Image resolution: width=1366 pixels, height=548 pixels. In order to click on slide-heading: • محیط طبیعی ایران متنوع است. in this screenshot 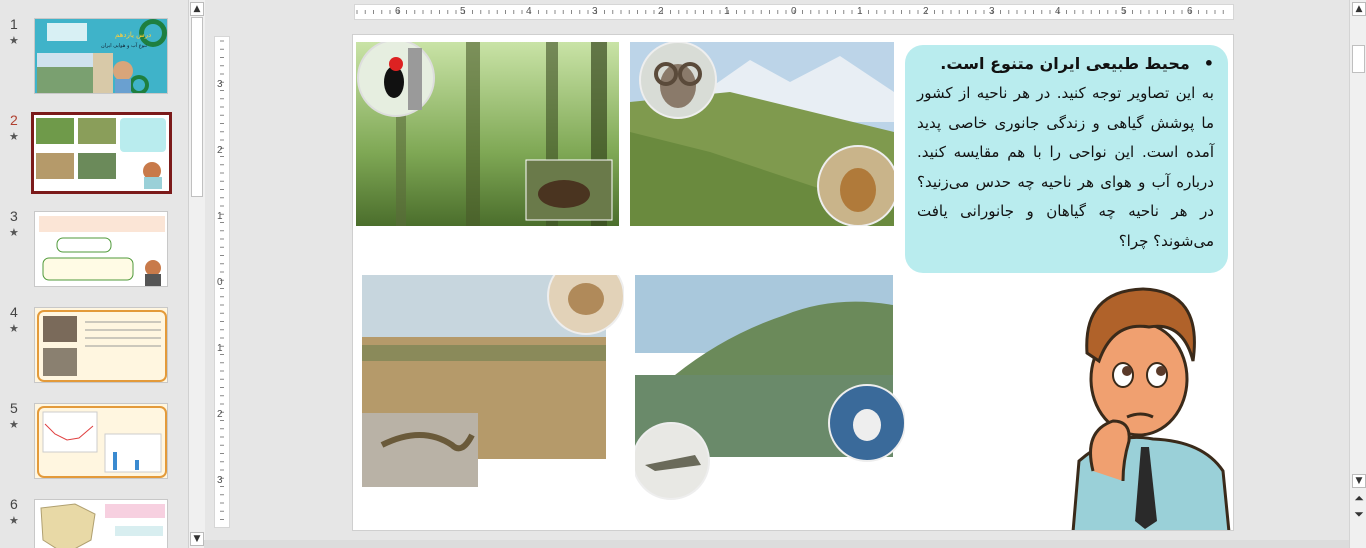, I will do `click(1065, 64)`.